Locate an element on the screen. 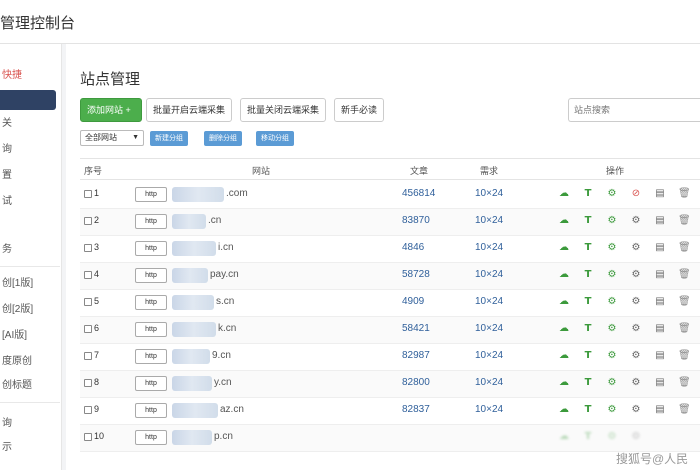 Image resolution: width=700 pixels, height=470 pixels. article-count: 58728 is located at coordinates (416, 274).